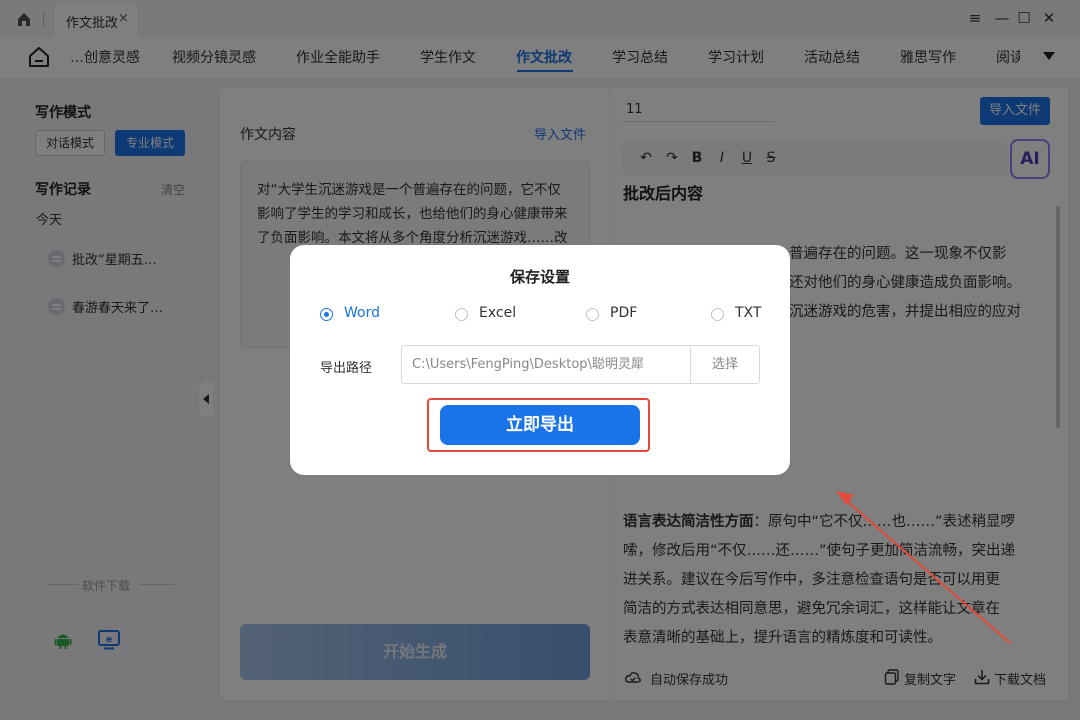 The width and height of the screenshot is (1080, 720). What do you see at coordinates (326, 314) in the screenshot?
I see `format-radio-word` at bounding box center [326, 314].